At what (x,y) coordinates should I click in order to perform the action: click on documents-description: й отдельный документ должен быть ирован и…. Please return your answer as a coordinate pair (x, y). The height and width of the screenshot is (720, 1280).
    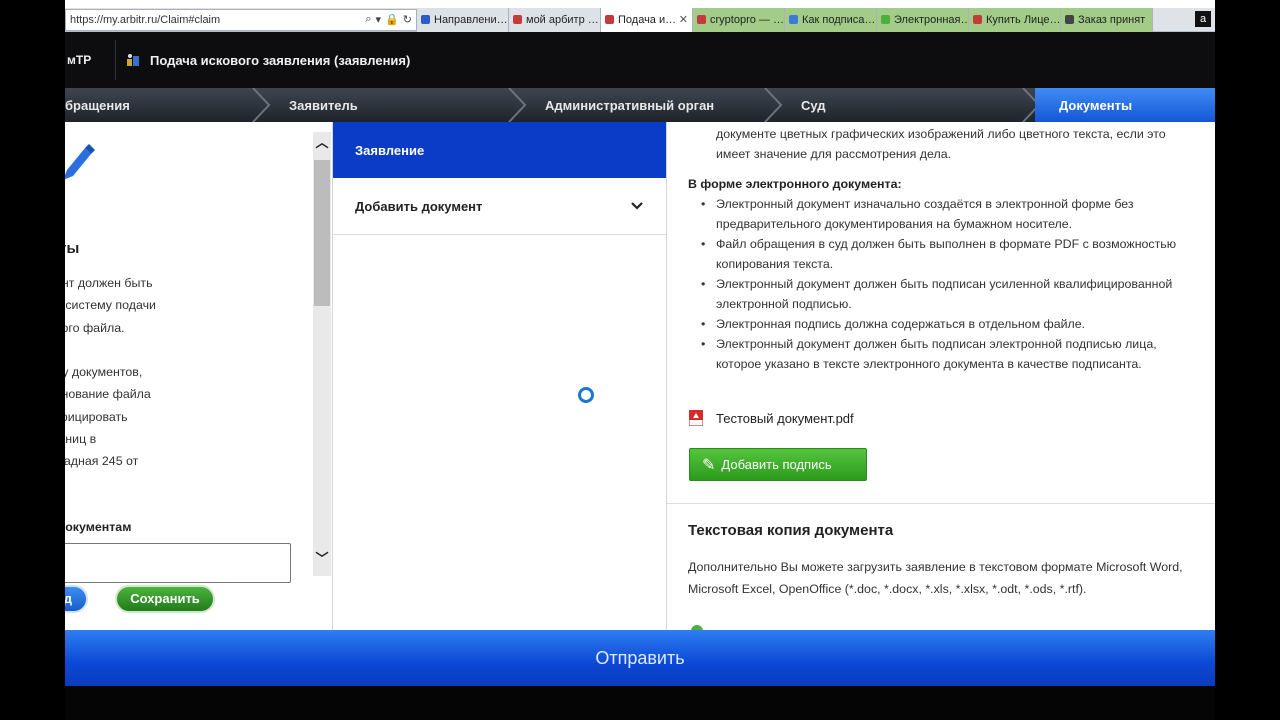
    Looking at the image, I should click on (198, 383).